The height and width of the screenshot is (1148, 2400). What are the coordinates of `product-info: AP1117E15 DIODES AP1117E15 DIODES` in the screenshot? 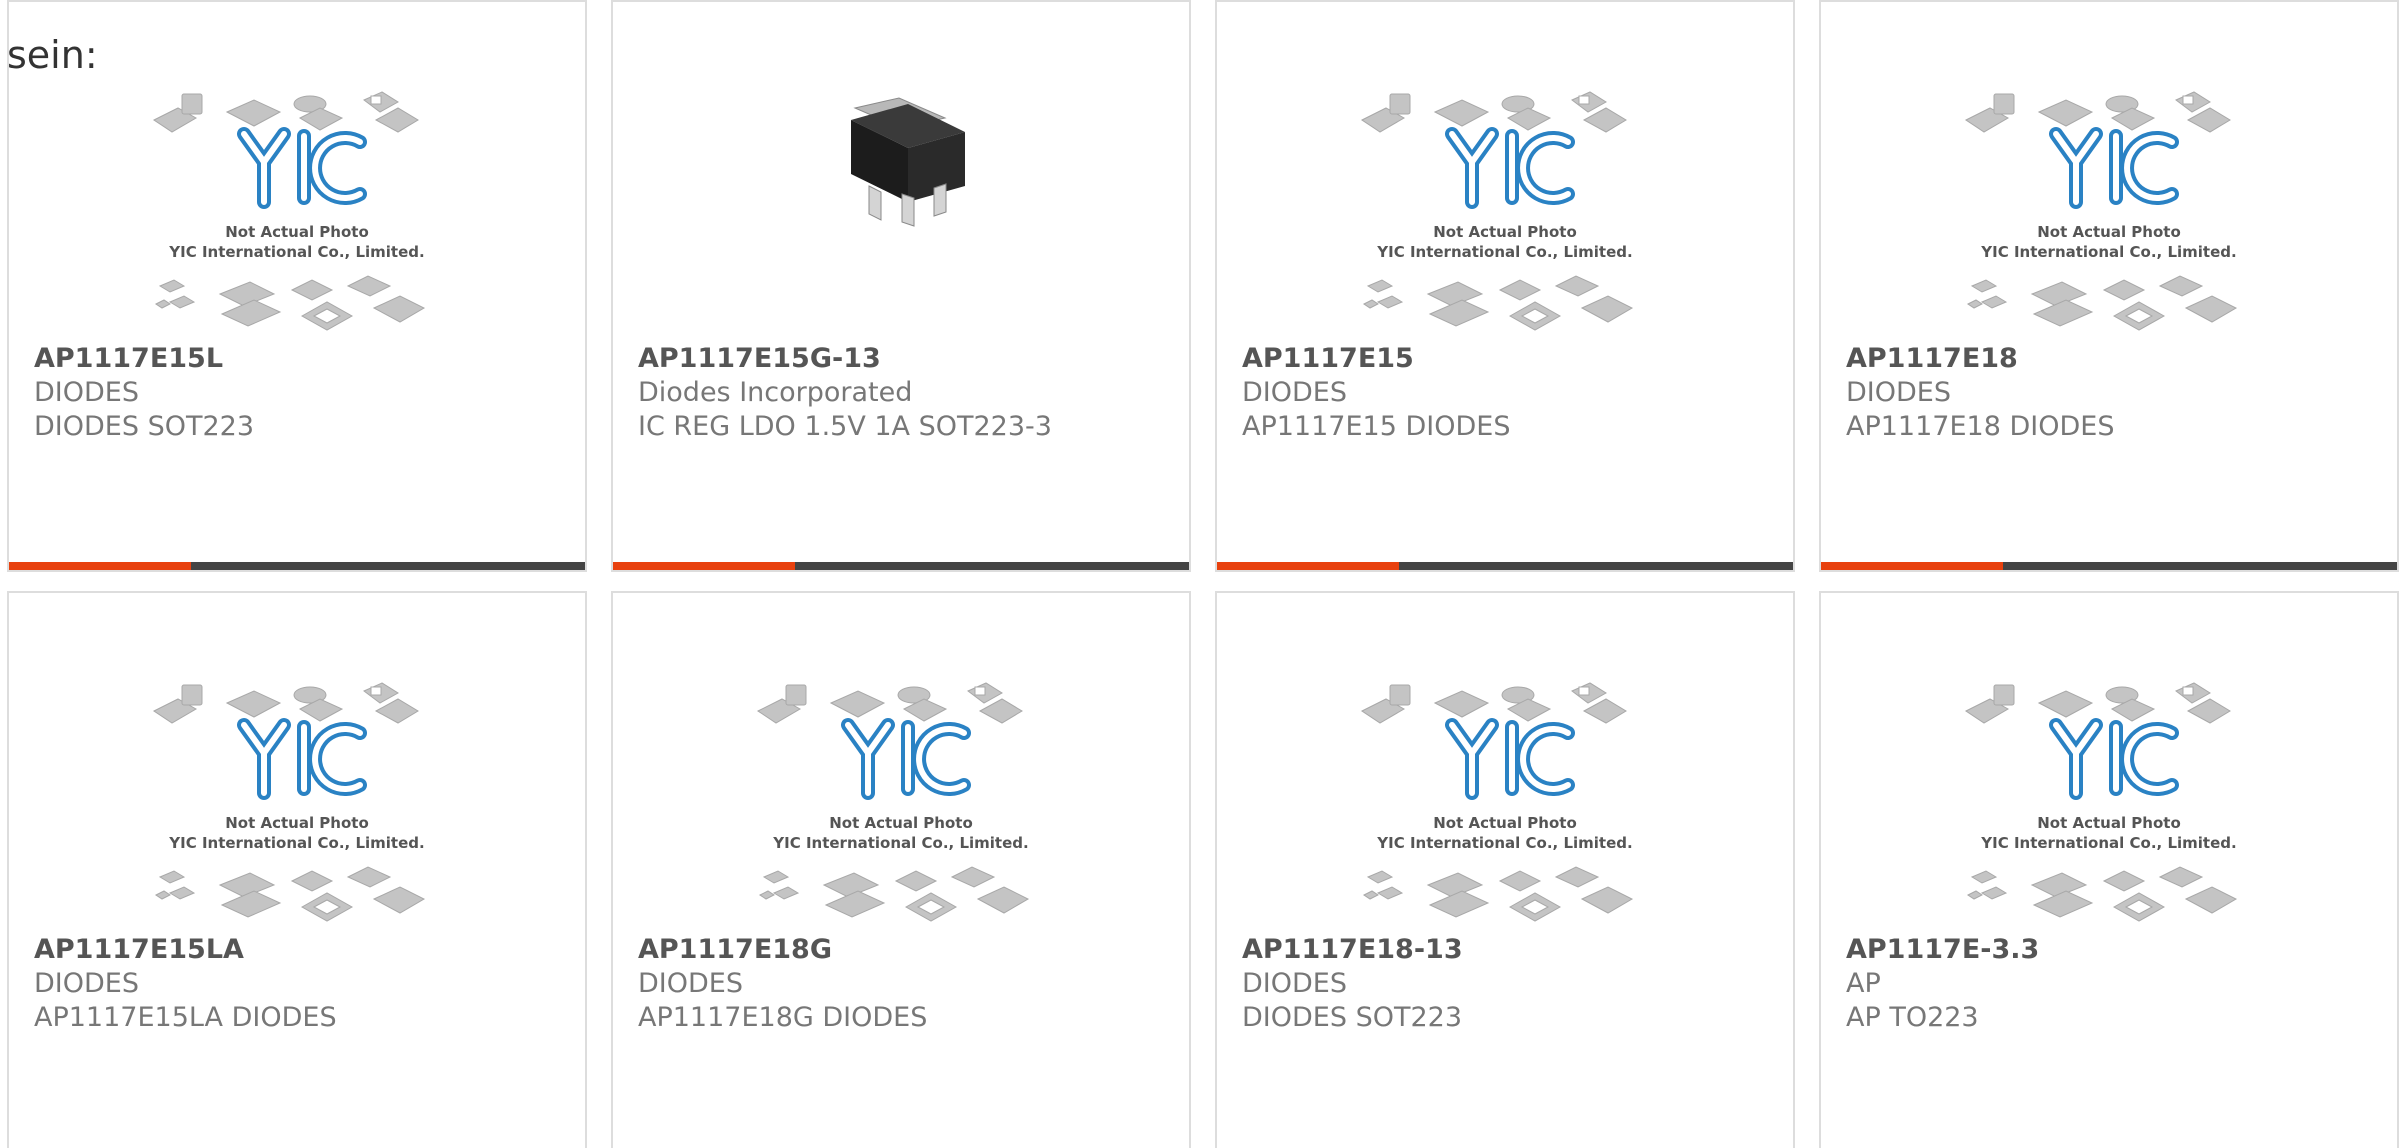 It's located at (1507, 393).